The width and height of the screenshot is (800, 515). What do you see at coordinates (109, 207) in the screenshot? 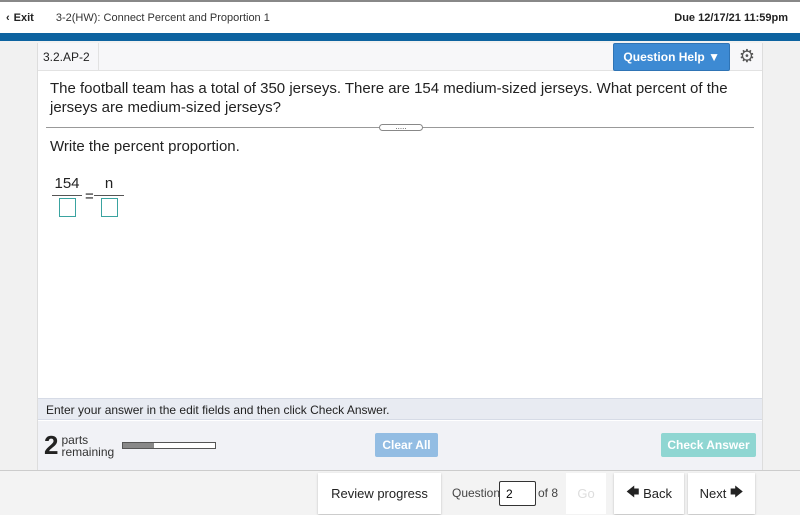
I see `right-denominator-input` at bounding box center [109, 207].